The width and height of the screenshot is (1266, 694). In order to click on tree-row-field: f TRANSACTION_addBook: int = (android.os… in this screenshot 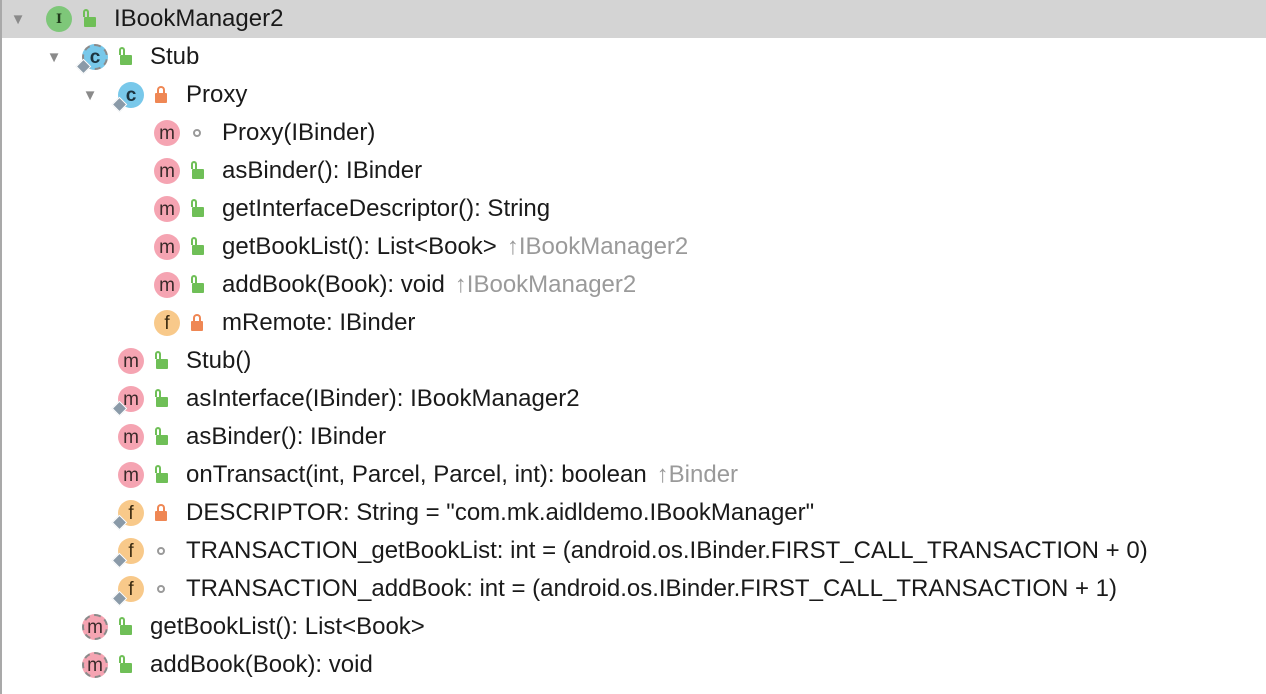, I will do `click(634, 589)`.